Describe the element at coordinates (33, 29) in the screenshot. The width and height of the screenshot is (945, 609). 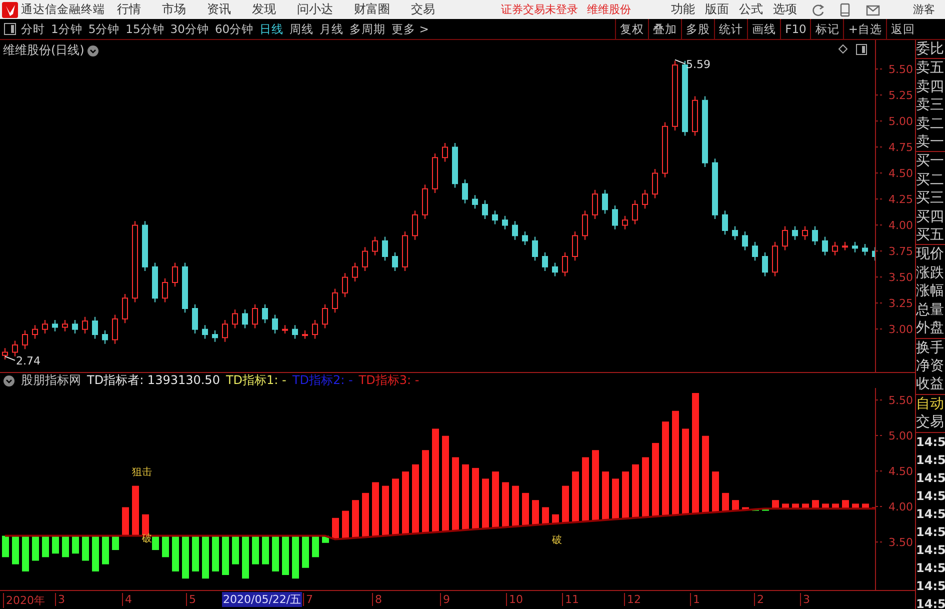
I see `period-tab: 分时` at that location.